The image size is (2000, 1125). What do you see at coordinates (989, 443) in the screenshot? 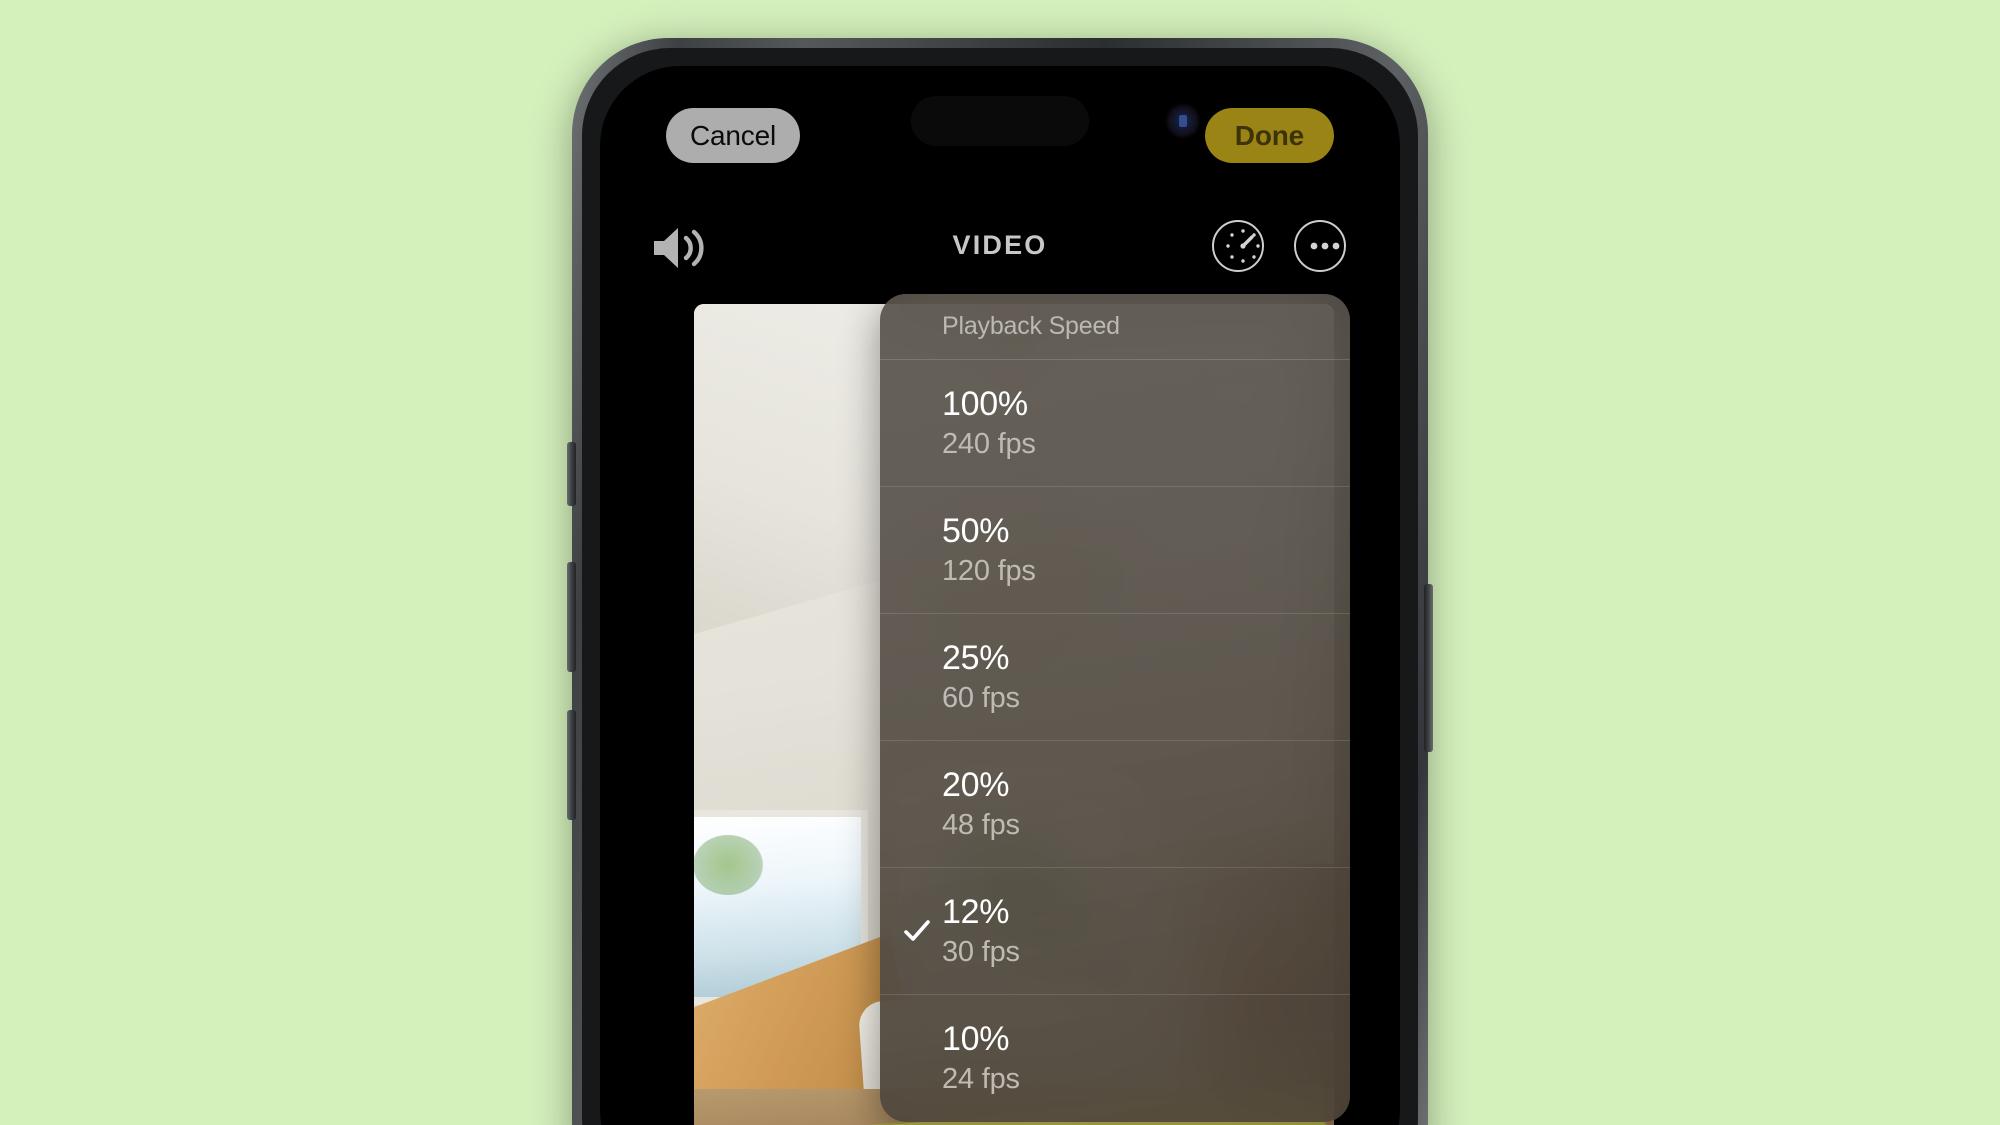
I see `playback-speed-fps: 240 fps` at bounding box center [989, 443].